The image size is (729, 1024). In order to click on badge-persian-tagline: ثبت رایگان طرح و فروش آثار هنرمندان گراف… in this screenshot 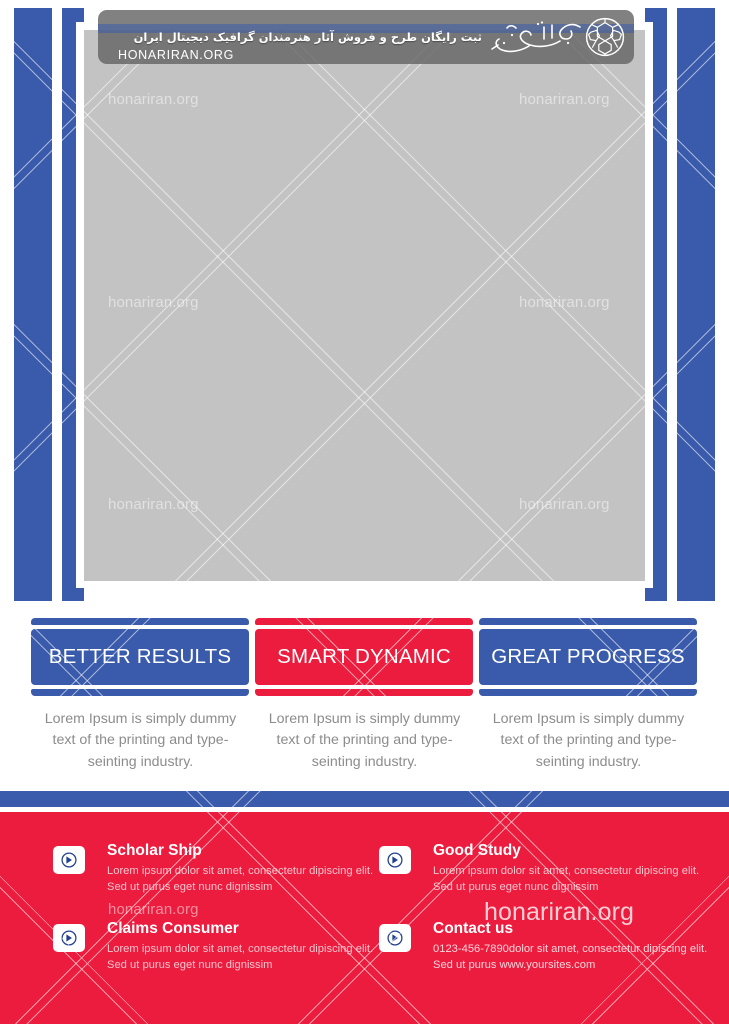, I will do `click(307, 37)`.